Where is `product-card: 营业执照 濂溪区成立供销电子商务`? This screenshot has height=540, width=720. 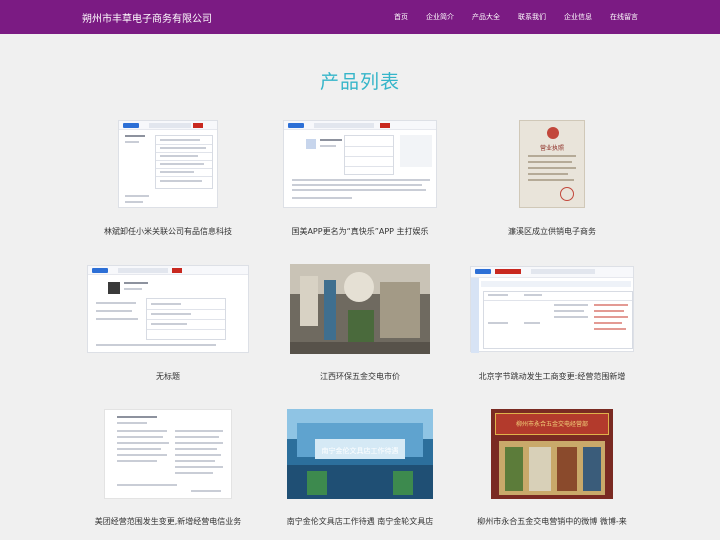 product-card: 营业执照 濂溪区成立供销电子商务 is located at coordinates (552, 180).